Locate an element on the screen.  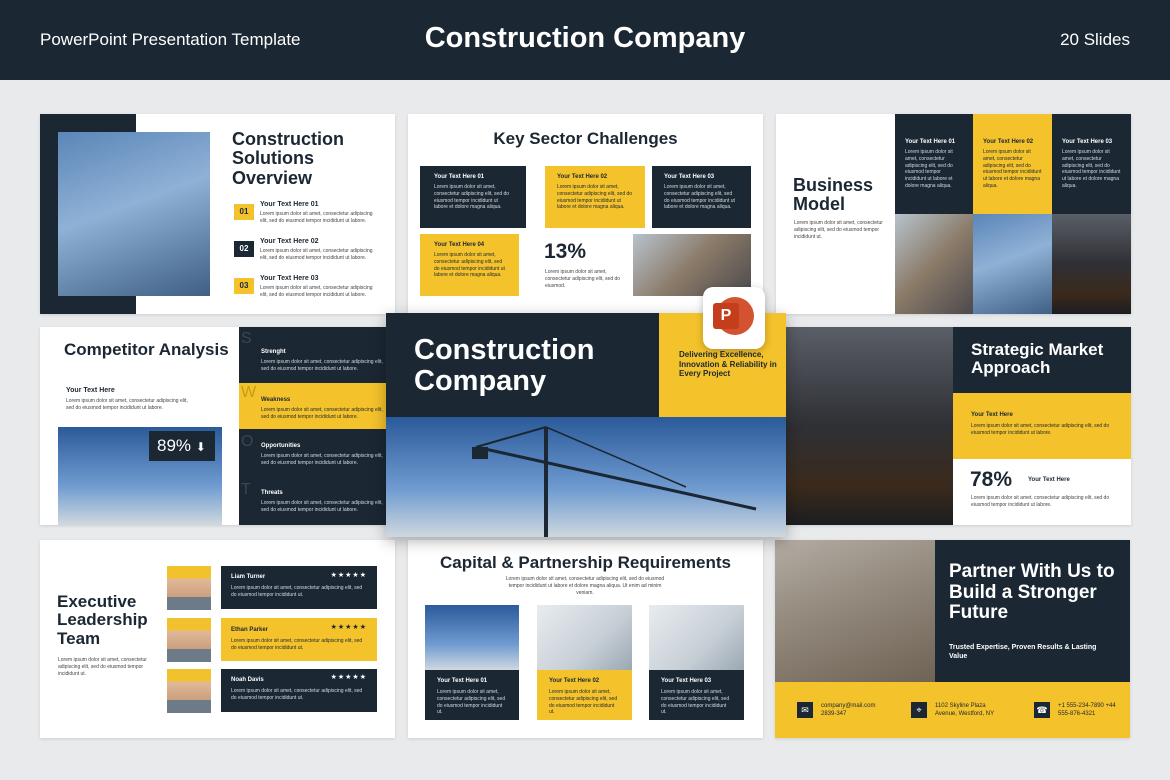
slide1-item-label-01: Your Text Here 01 is located at coordinates (289, 204).